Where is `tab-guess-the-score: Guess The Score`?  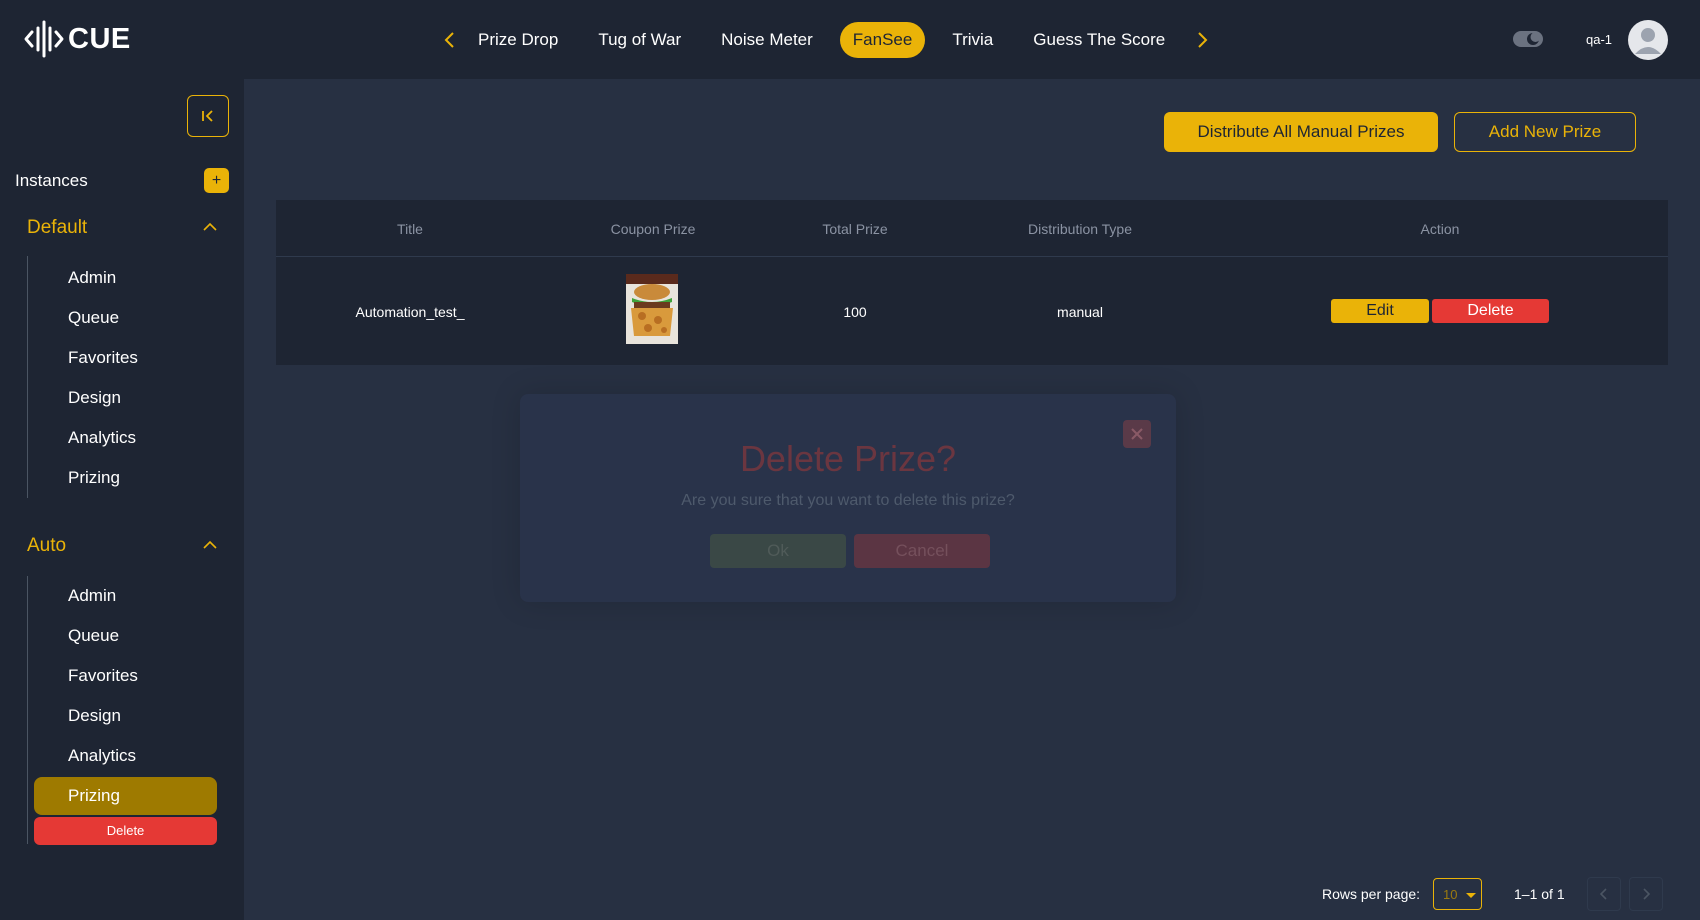 tab-guess-the-score: Guess The Score is located at coordinates (1099, 40).